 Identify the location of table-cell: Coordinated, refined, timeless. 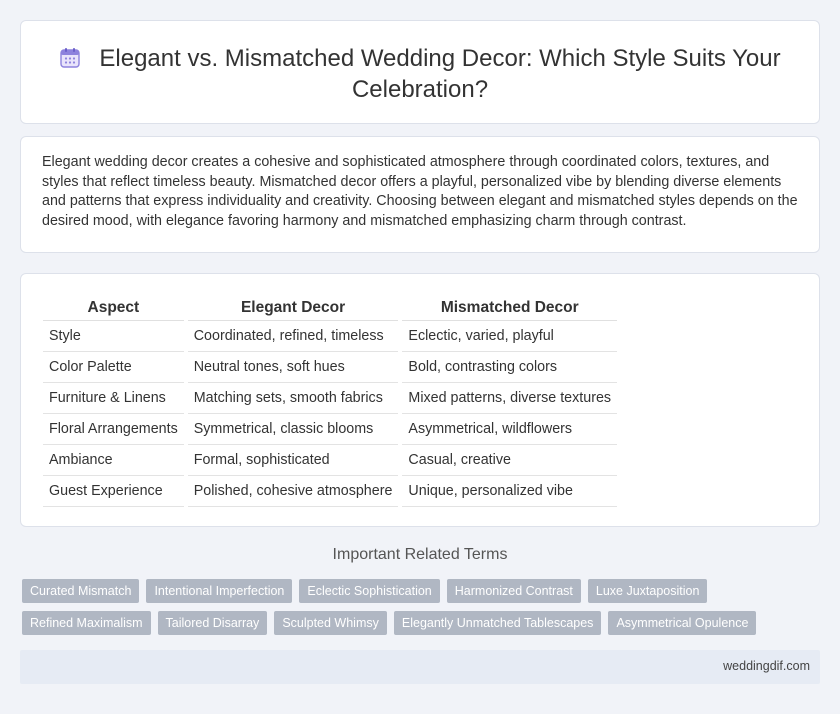
(293, 336).